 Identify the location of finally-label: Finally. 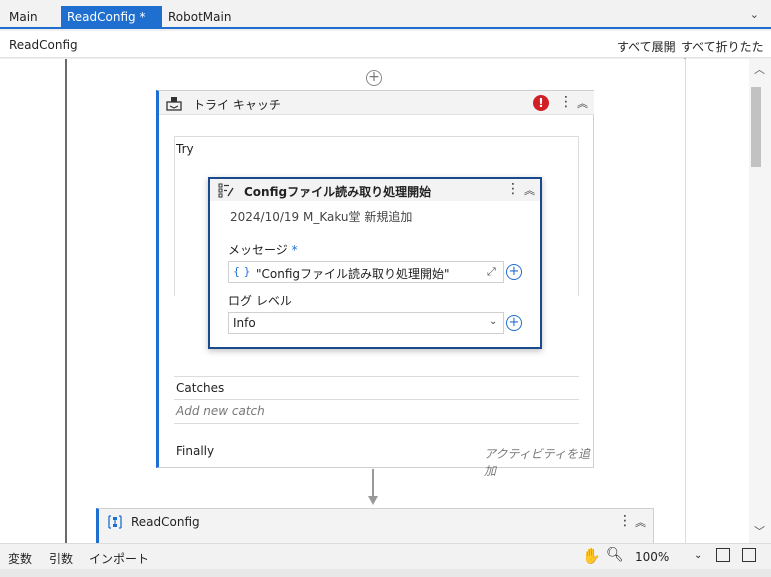
(195, 451).